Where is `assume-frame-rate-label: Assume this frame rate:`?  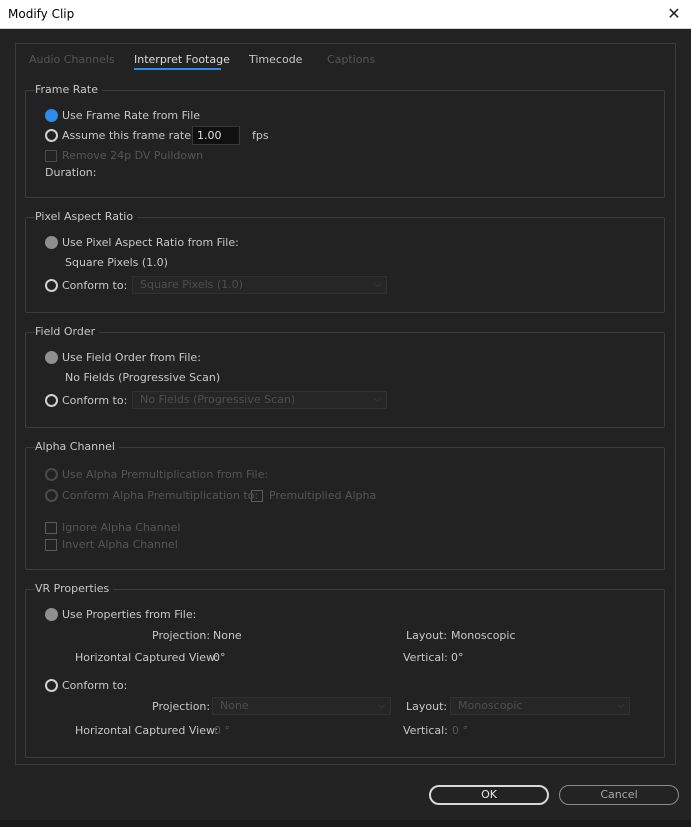
assume-frame-rate-label: Assume this frame rate: is located at coordinates (128, 135).